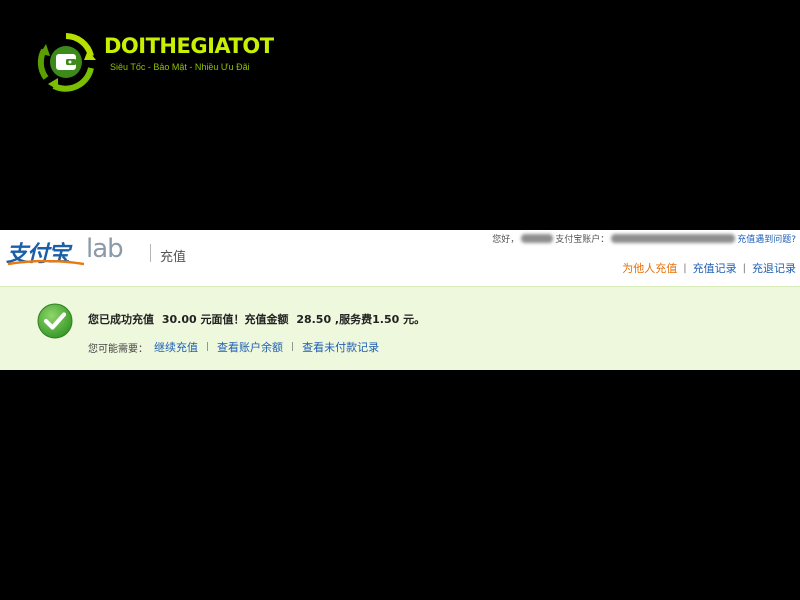  I want to click on success-message: 您已成功充值 30.00 元面值！充值金额 28.50 ,服务费1.50 元。, so click(258, 319).